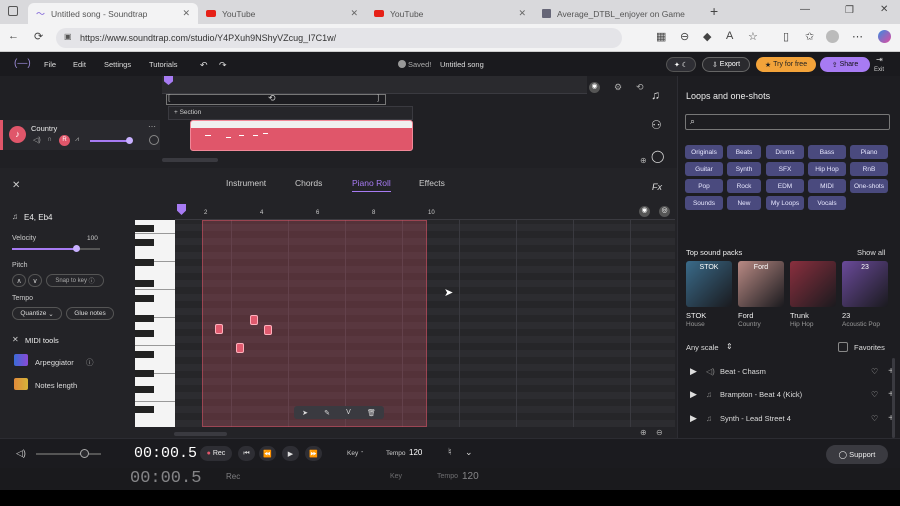 This screenshot has height=506, width=900. Describe the element at coordinates (790, 395) in the screenshot. I see `loop-item: ▶♫Brampton - Beat 4 (Kick)♡+` at that location.